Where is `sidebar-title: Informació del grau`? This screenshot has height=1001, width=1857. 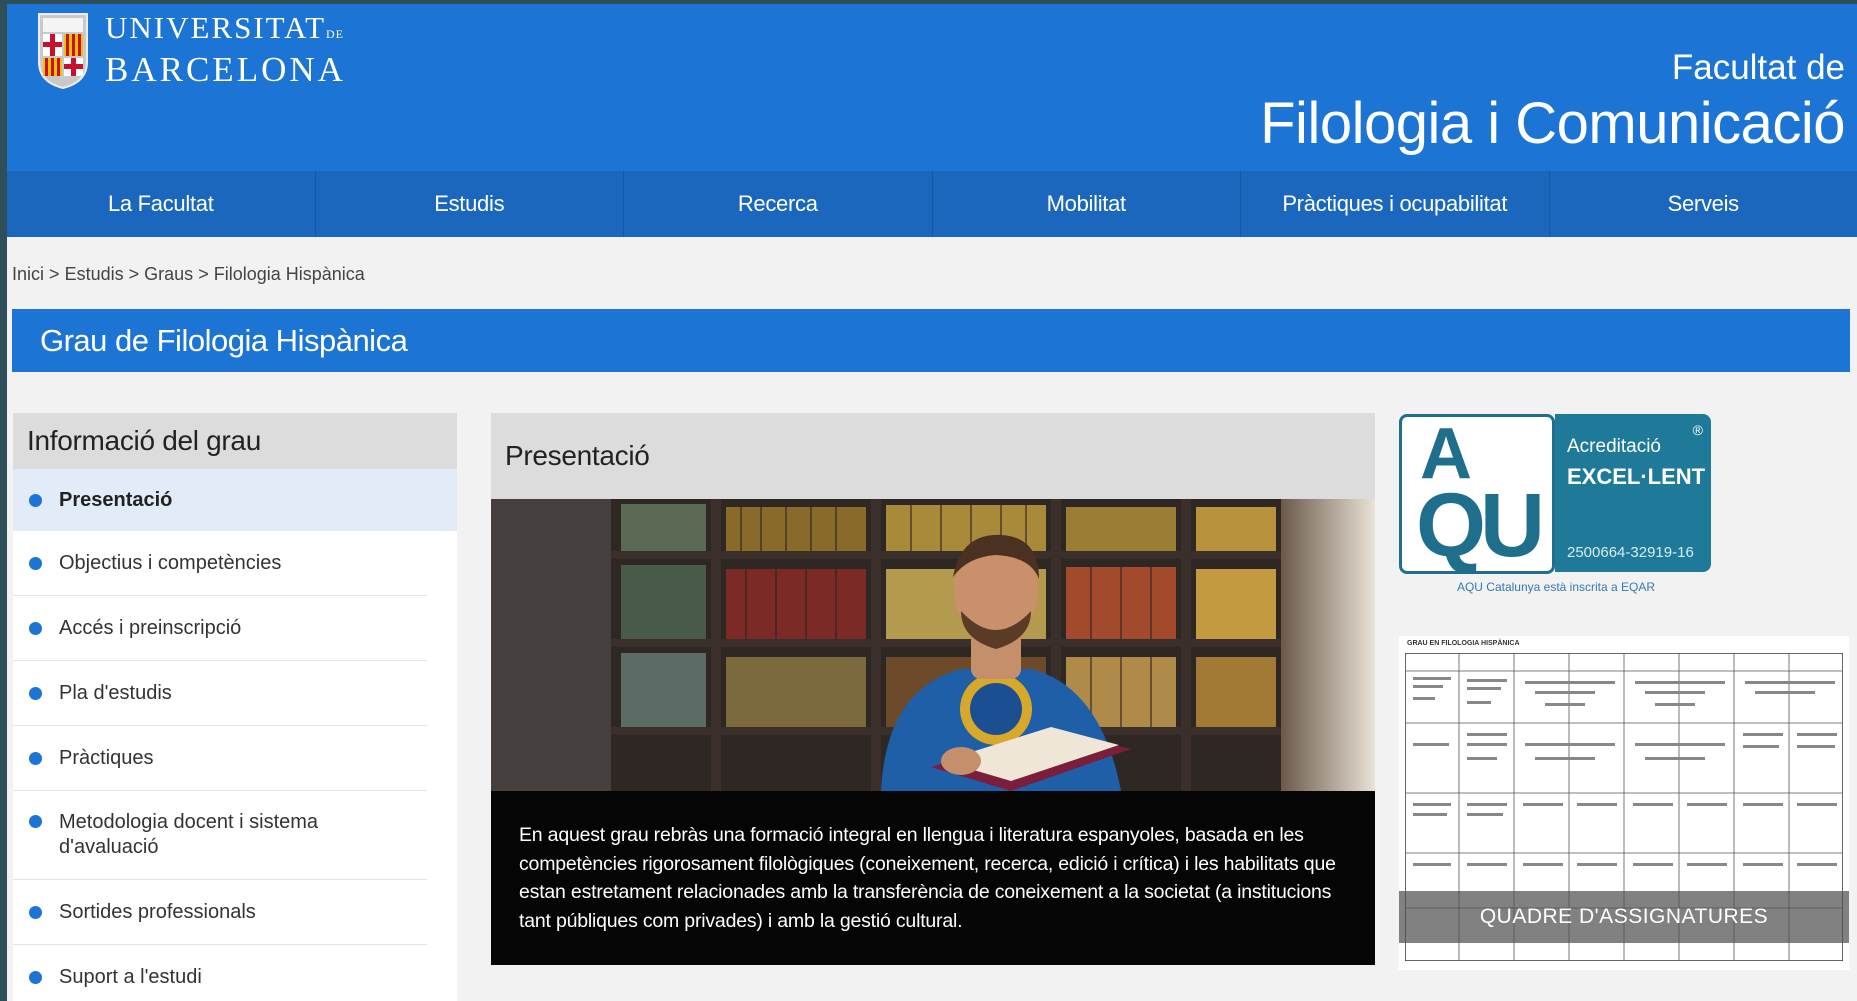 sidebar-title: Informació del grau is located at coordinates (235, 441).